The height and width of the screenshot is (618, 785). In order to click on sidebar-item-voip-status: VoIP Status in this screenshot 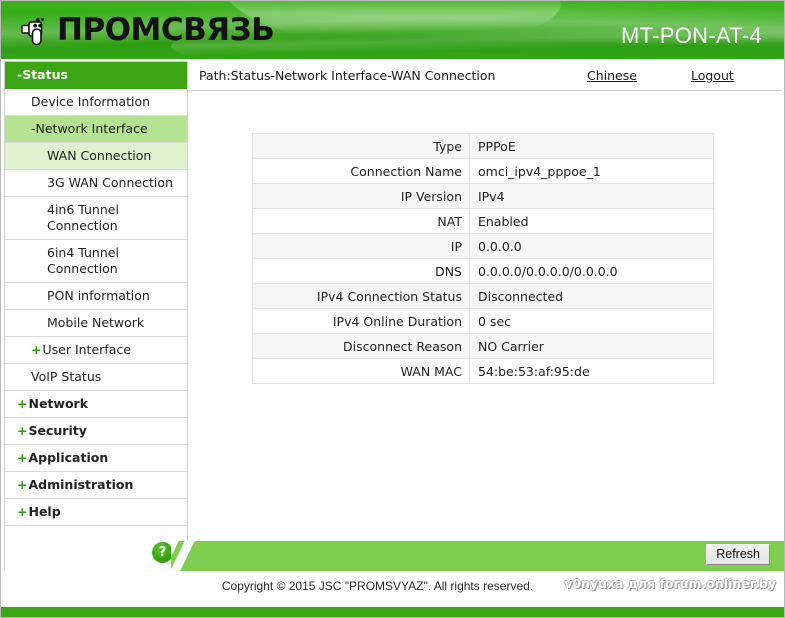, I will do `click(96, 377)`.